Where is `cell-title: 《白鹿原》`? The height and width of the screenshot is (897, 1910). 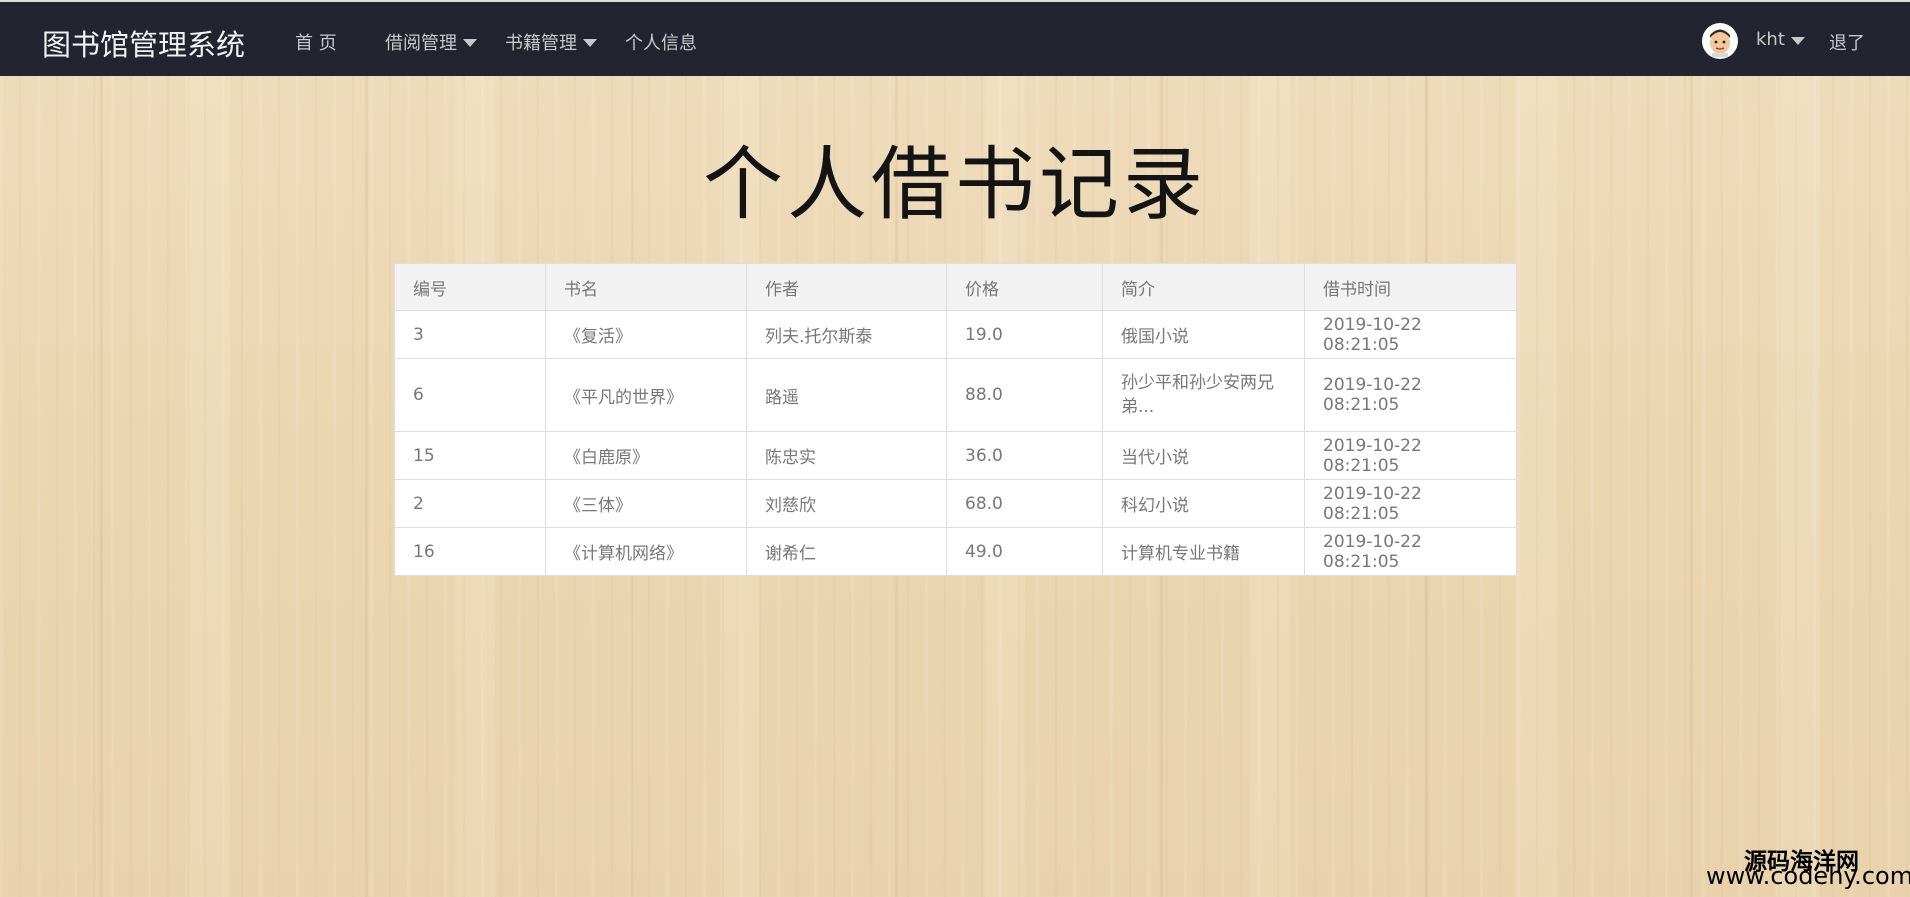 cell-title: 《白鹿原》 is located at coordinates (646, 455).